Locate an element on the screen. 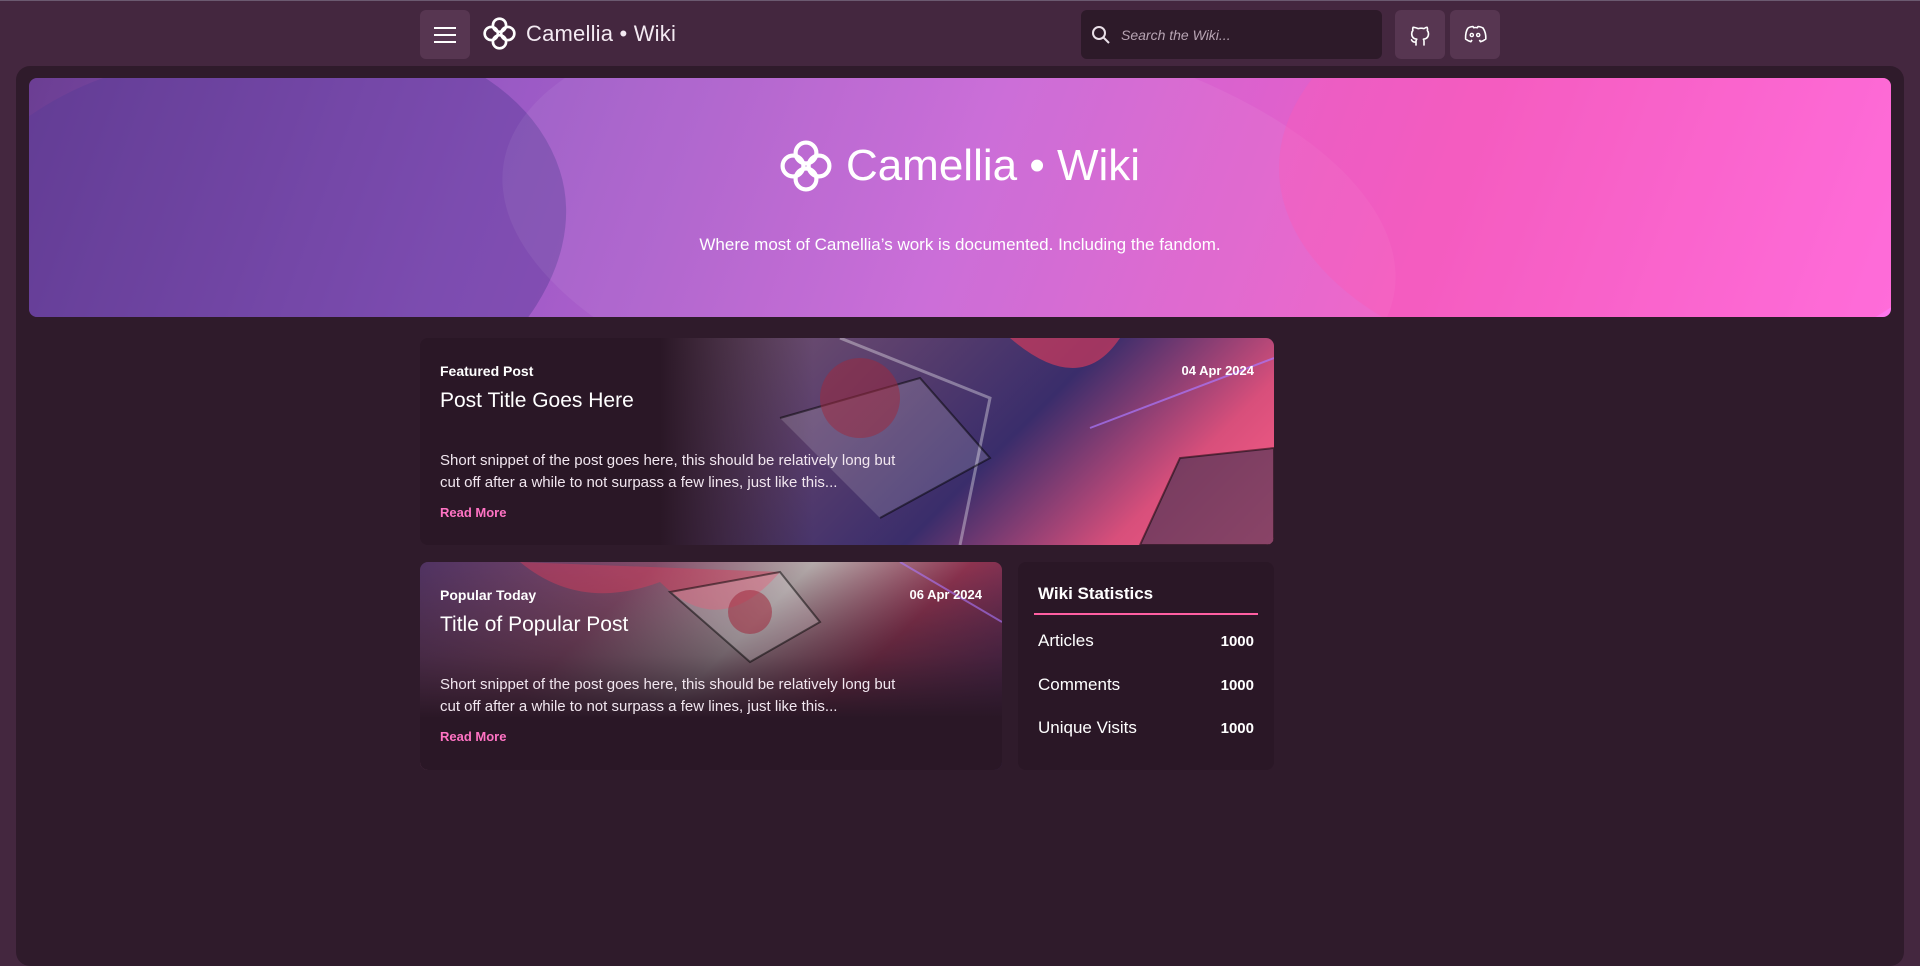 This screenshot has height=966, width=1920. hamburger-icon is located at coordinates (445, 34).